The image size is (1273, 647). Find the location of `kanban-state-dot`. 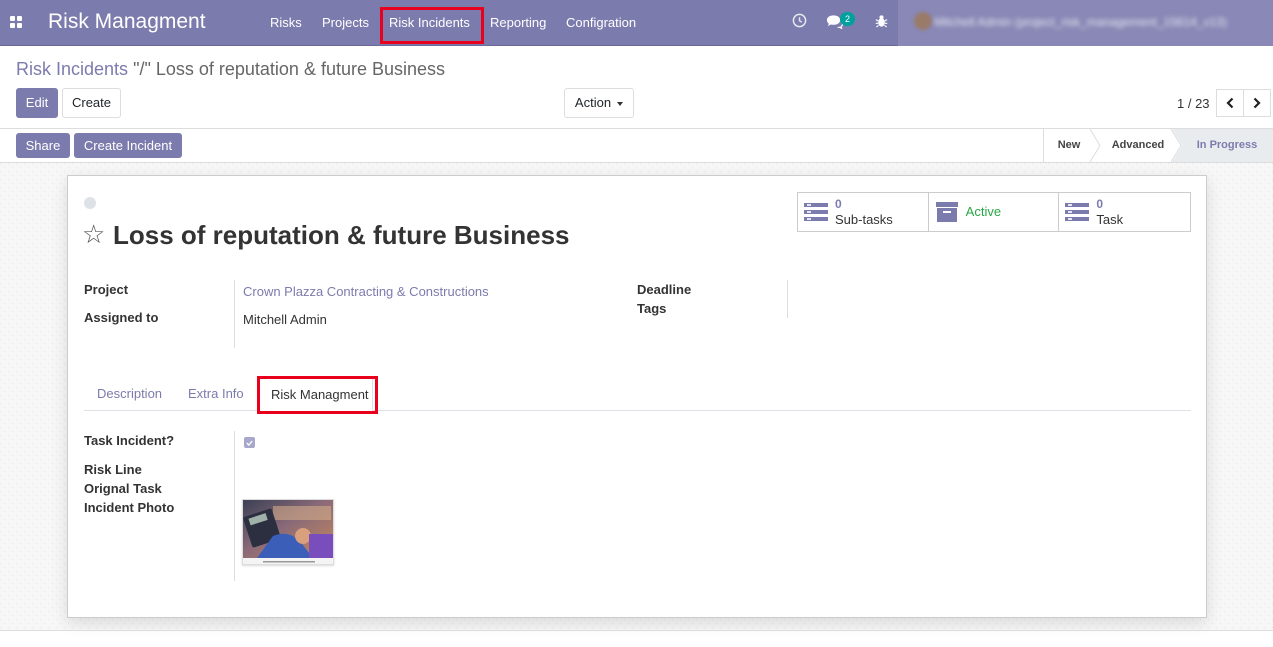

kanban-state-dot is located at coordinates (90, 203).